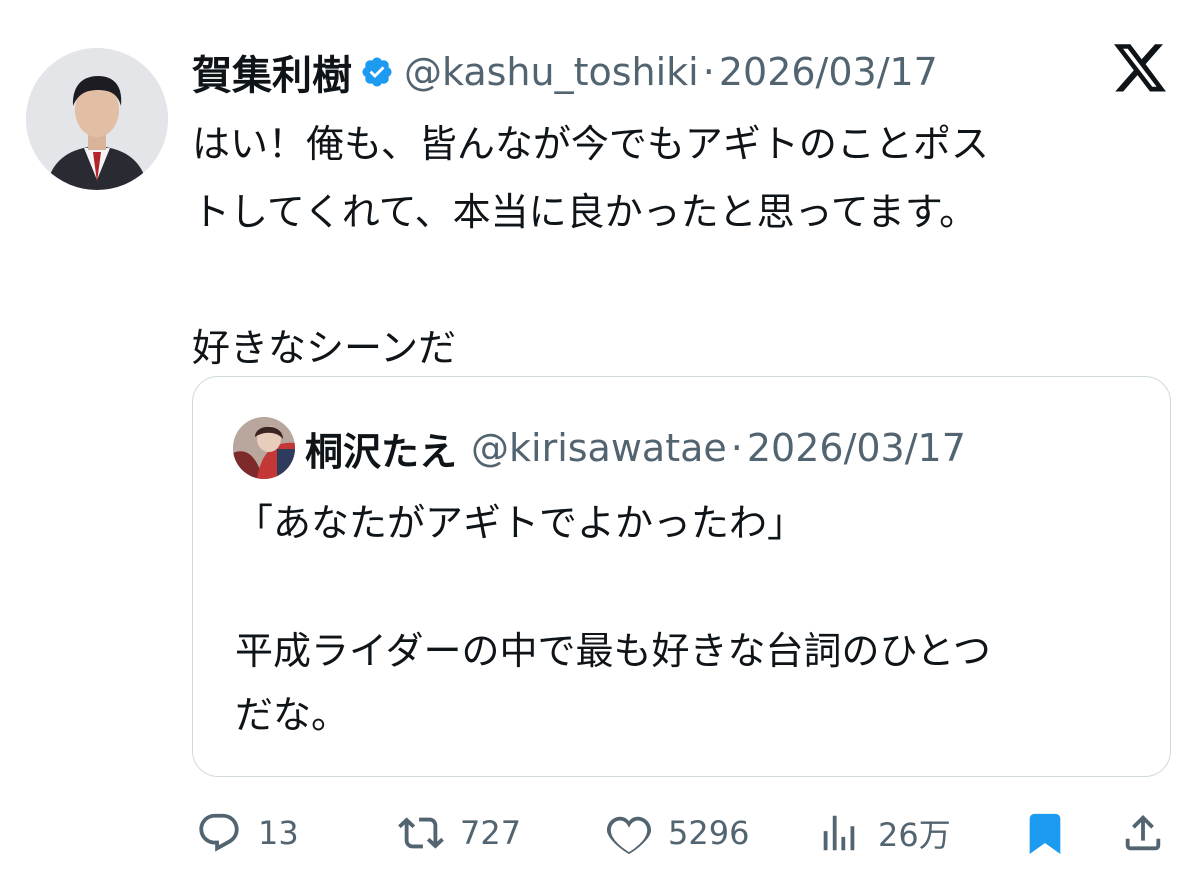 Image resolution: width=1200 pixels, height=883 pixels. What do you see at coordinates (709, 833) in the screenshot?
I see `like-count: 5296` at bounding box center [709, 833].